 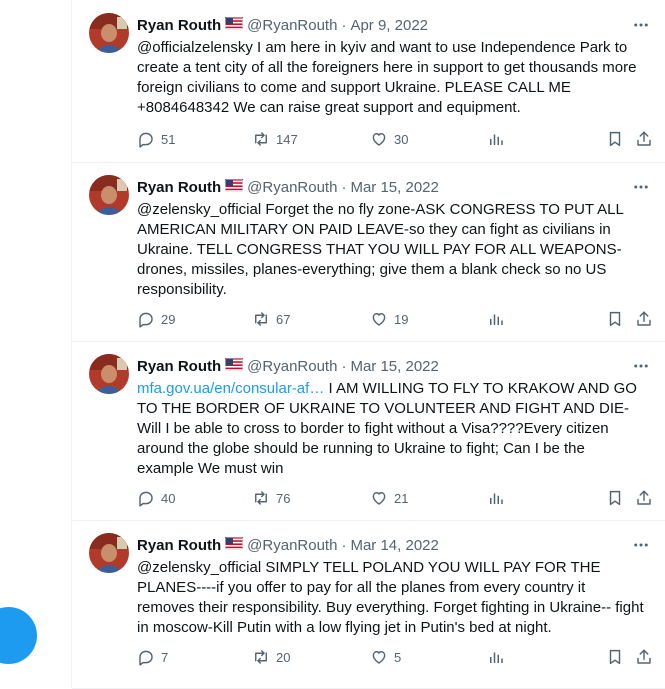 I want to click on reply-button: 51, so click(x=156, y=139).